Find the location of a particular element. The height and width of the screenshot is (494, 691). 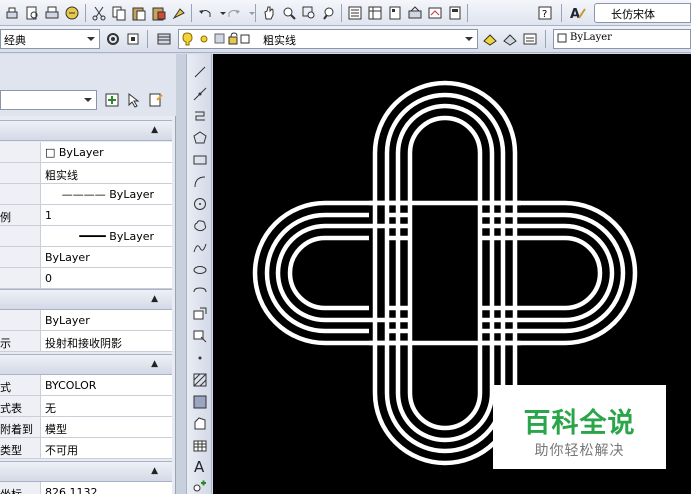

pan-icon is located at coordinates (269, 13).